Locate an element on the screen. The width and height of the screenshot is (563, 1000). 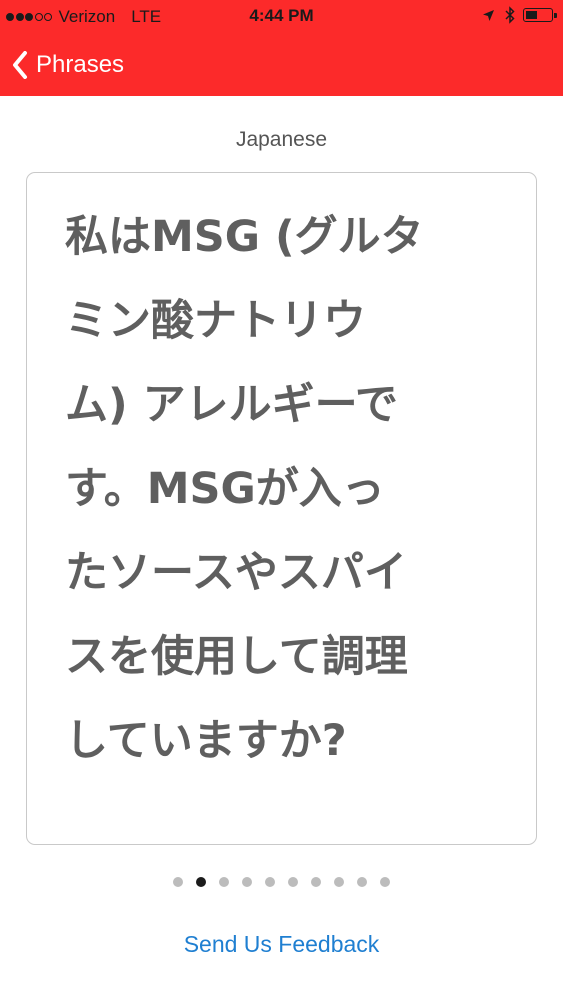
phrase-line: スを使用して調理 is located at coordinates (236, 657).